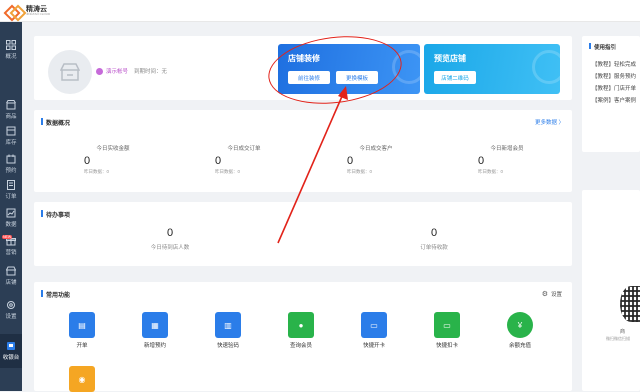 This screenshot has width=640, height=392. Describe the element at coordinates (28, 10) in the screenshot. I see `app-logo: 精涛云 JINGTAO CLOUD` at that location.